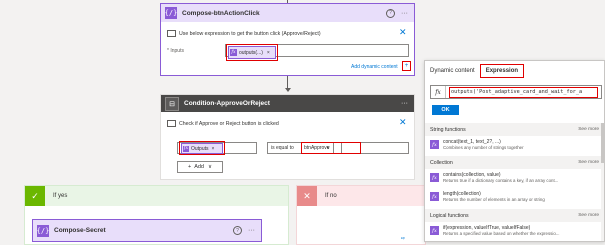 This screenshot has height=245, width=605. Describe the element at coordinates (282, 148) in the screenshot. I see `operator-value: is equal to` at that location.